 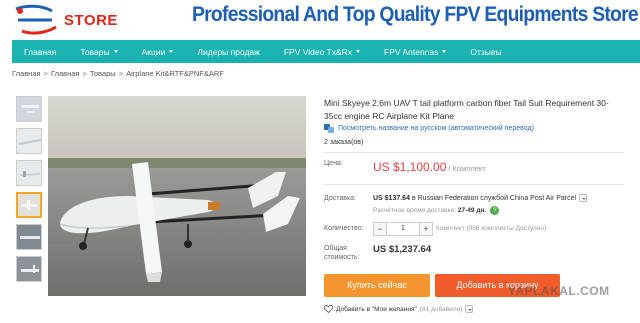 What do you see at coordinates (467, 168) in the screenshot?
I see `price-unit: / Комплект` at bounding box center [467, 168].